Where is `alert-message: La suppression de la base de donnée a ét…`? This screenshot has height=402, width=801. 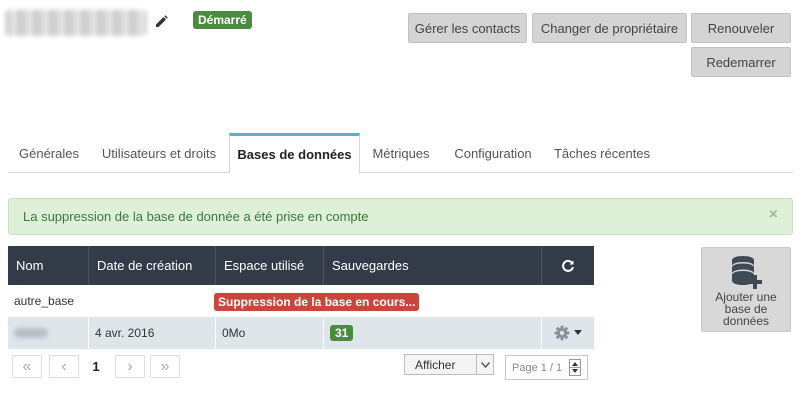
alert-message: La suppression de la base de donnée a ét… is located at coordinates (196, 216).